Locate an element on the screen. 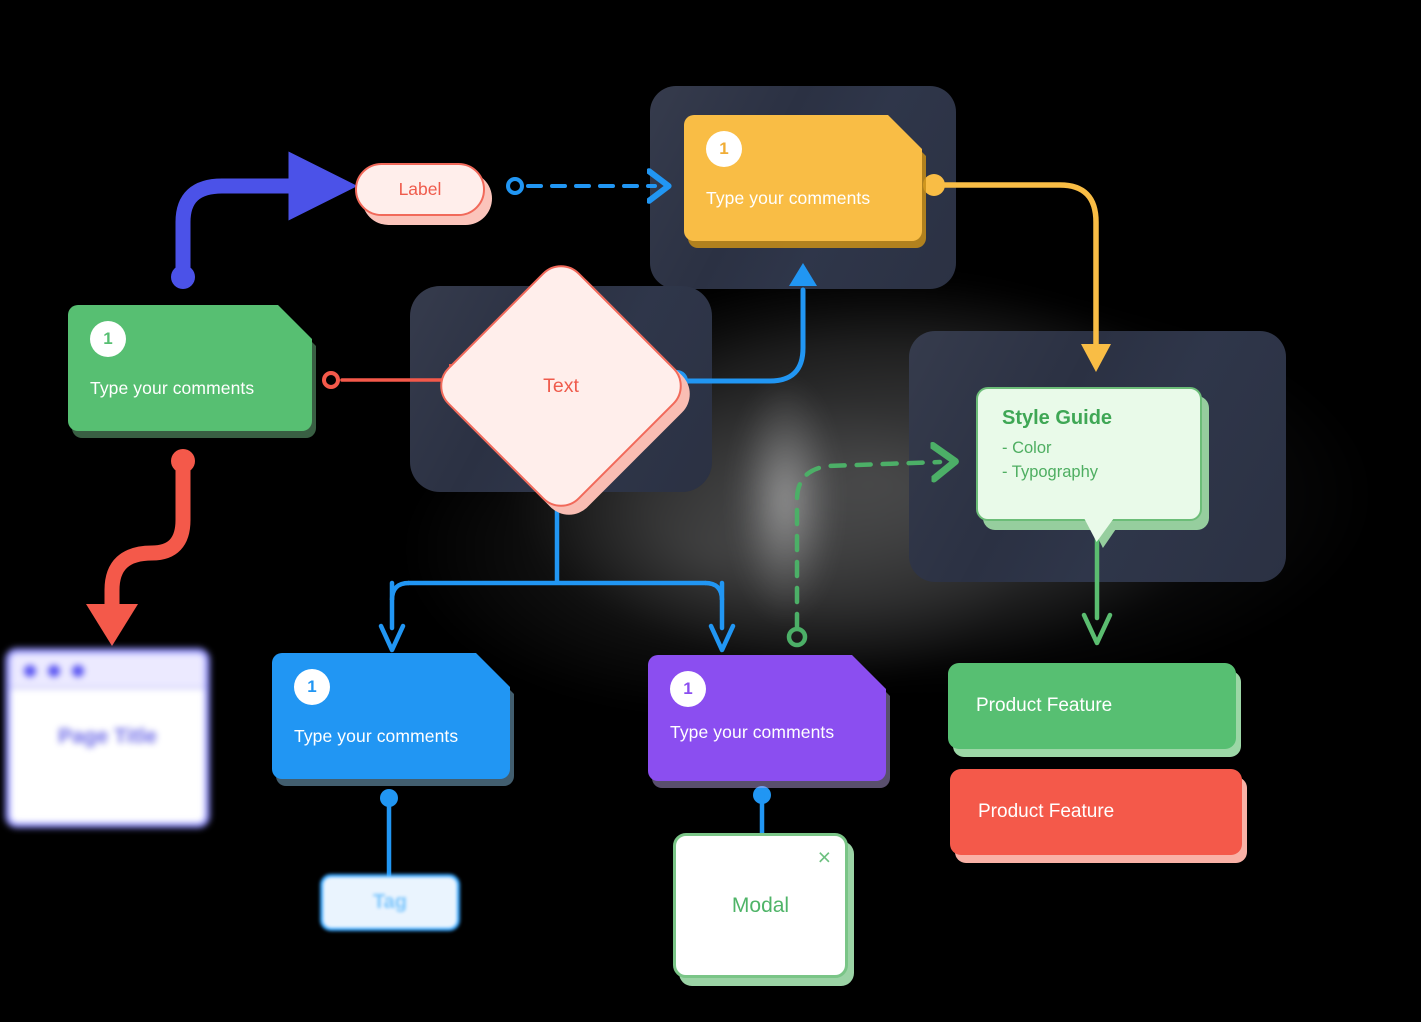 The image size is (1421, 1022). label-text: Label is located at coordinates (420, 189).